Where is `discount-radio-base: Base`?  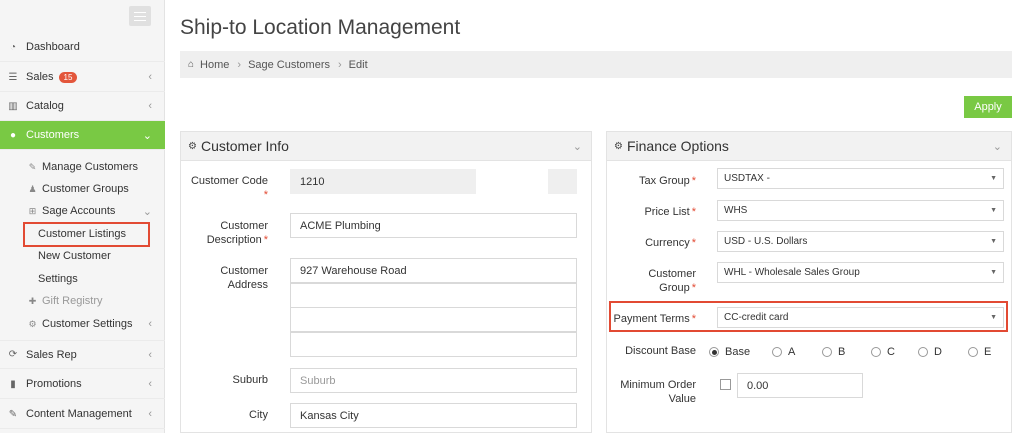 discount-radio-base: Base is located at coordinates (729, 352).